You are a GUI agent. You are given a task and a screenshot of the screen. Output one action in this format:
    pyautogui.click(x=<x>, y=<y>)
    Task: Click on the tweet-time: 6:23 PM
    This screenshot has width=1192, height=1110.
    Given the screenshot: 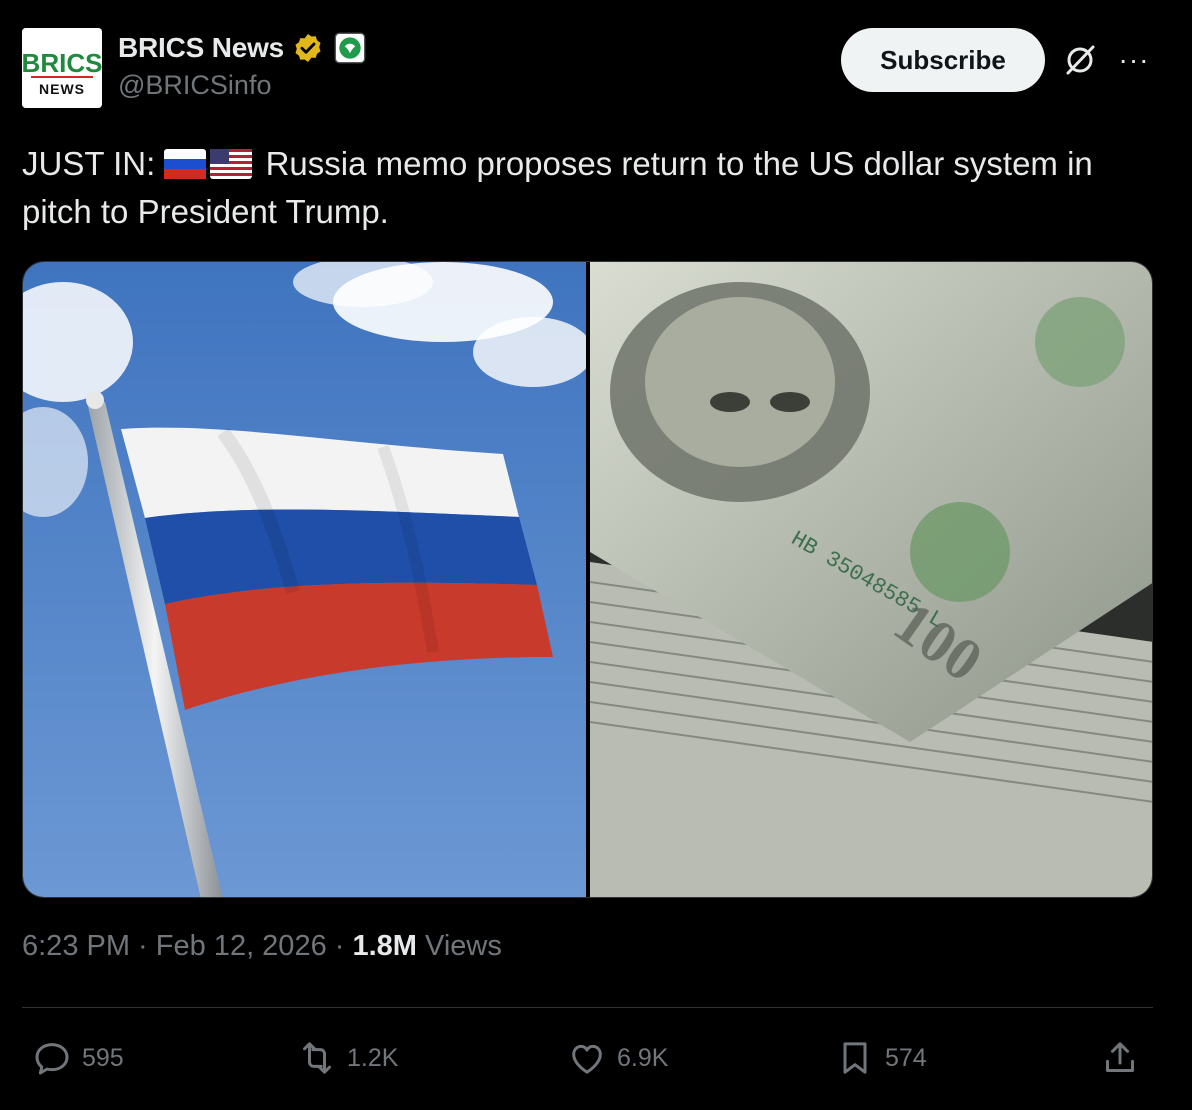 What is the action you would take?
    pyautogui.click(x=76, y=946)
    